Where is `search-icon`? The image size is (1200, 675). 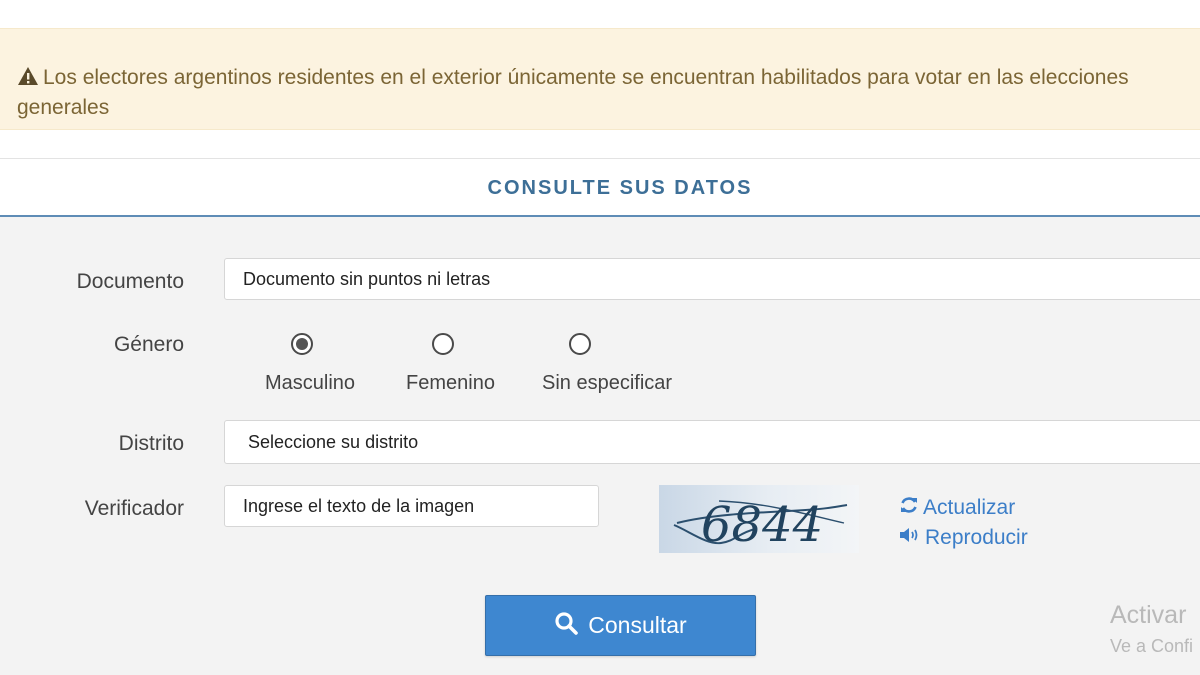
search-icon is located at coordinates (566, 626).